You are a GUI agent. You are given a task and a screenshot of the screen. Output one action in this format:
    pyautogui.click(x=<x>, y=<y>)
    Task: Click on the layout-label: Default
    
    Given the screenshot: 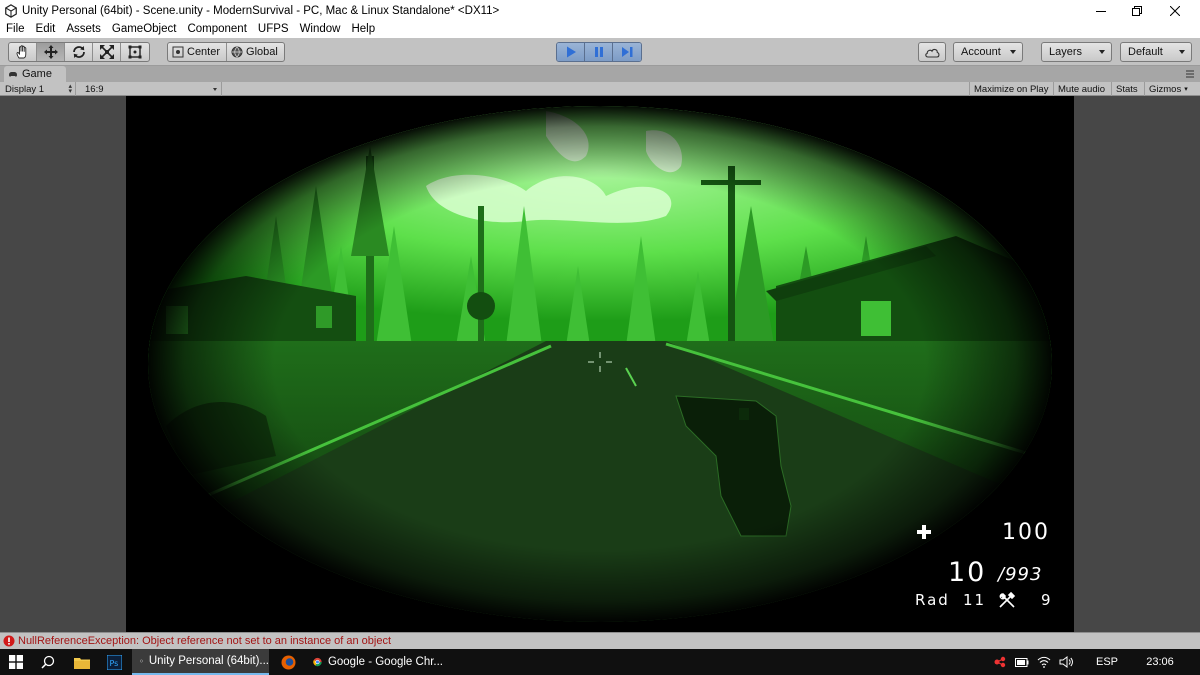 What is the action you would take?
    pyautogui.click(x=1145, y=52)
    